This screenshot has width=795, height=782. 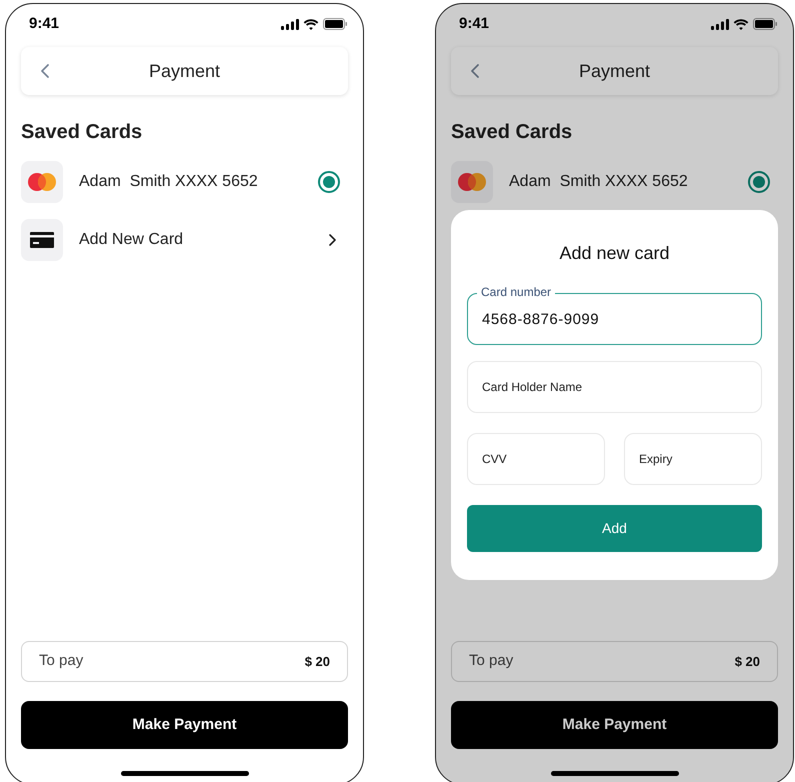 I want to click on field-label: Card number, so click(x=516, y=292).